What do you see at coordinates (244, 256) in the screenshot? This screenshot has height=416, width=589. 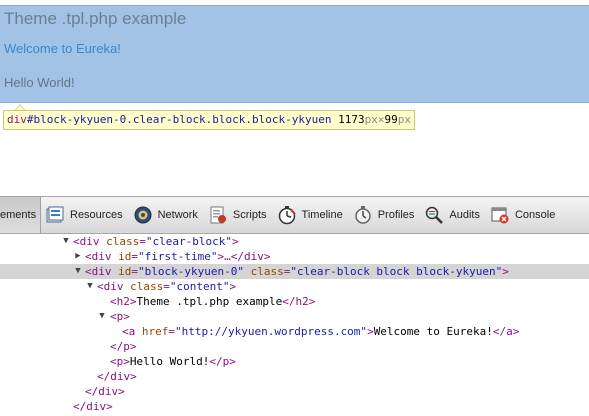 I see `tag-collapsed: >…</div>` at bounding box center [244, 256].